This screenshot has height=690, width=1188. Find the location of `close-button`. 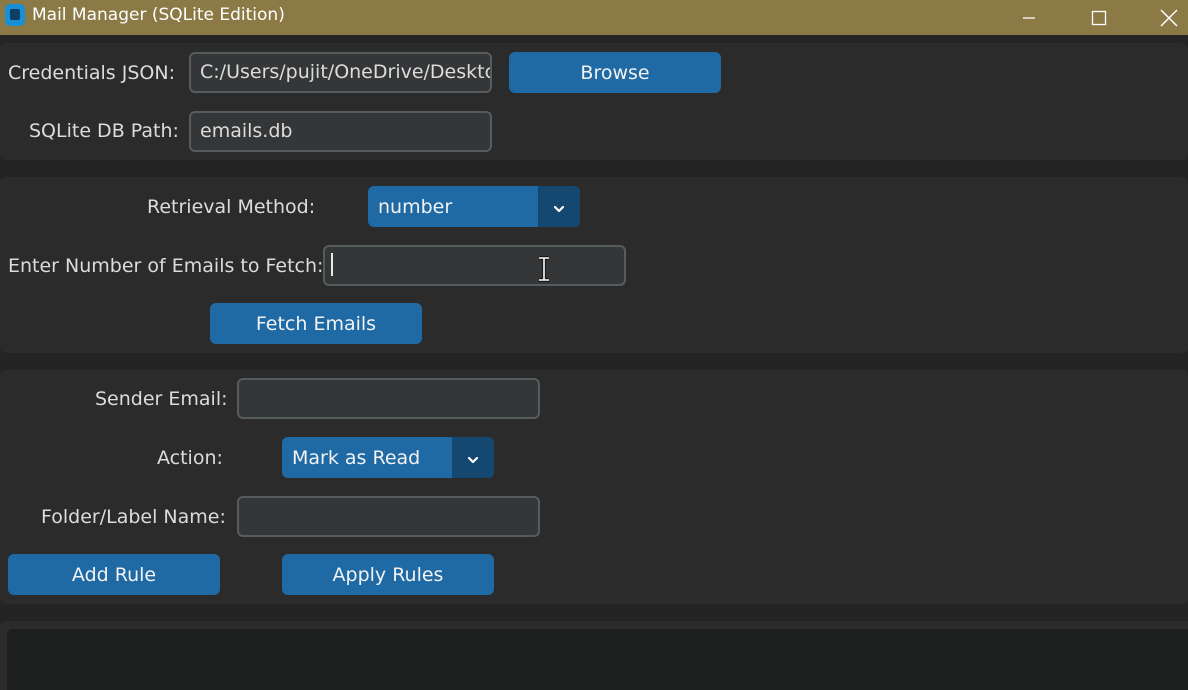

close-button is located at coordinates (1167, 17).